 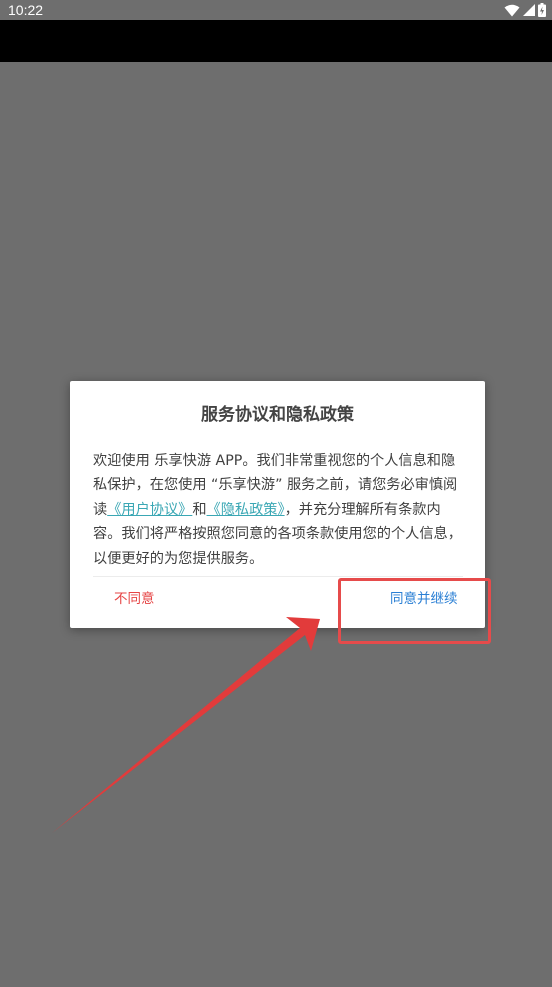 I want to click on dialog-title: 服务协议和隐私政策, so click(x=277, y=415).